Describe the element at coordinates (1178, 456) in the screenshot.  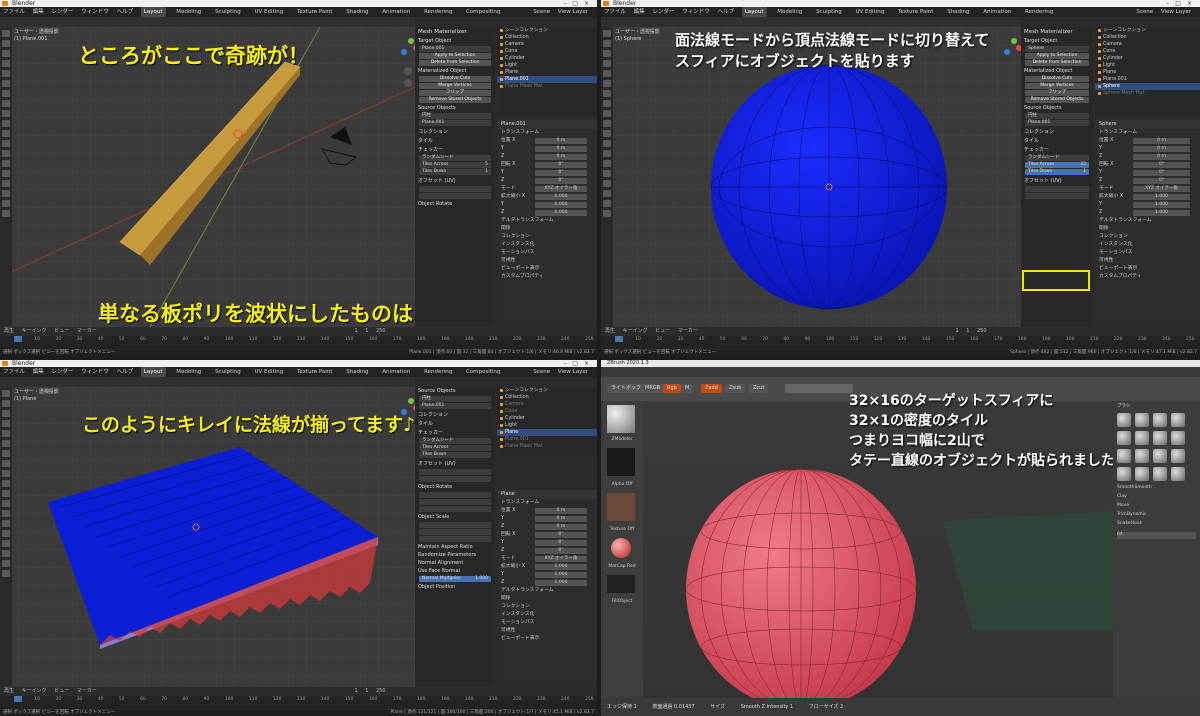
I see `pinch-brush-icon` at that location.